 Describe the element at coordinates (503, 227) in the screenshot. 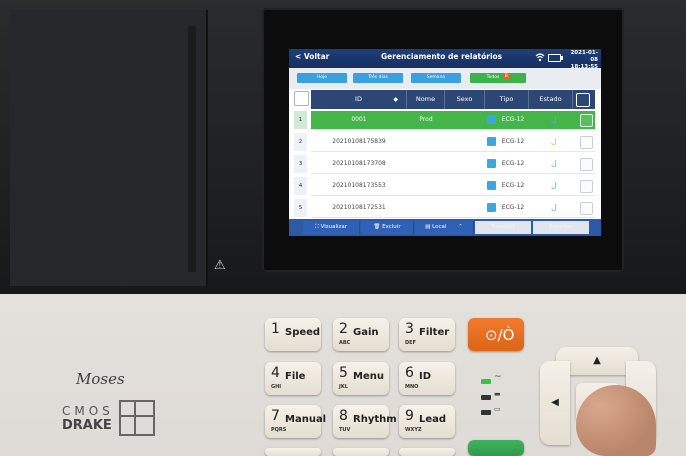

I see `transmit-button: Transmit` at that location.